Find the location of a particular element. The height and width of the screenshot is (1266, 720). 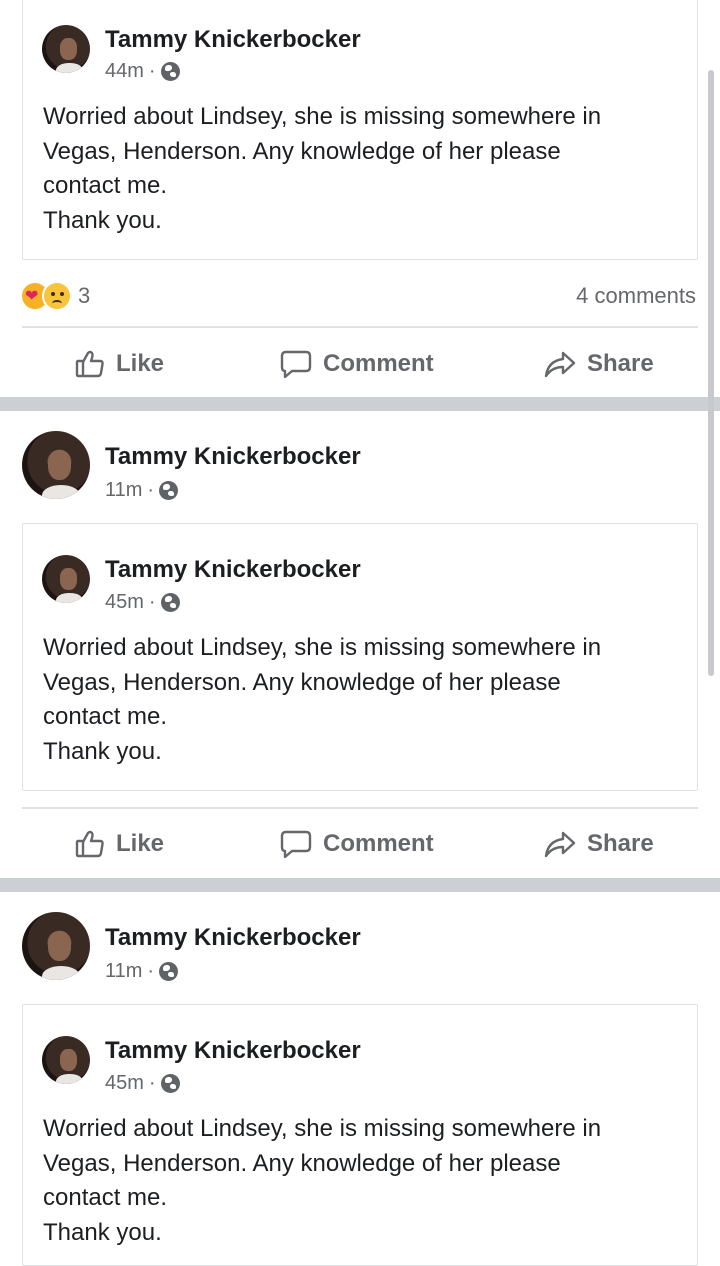

reactions-summary: 3 is located at coordinates (55, 296).